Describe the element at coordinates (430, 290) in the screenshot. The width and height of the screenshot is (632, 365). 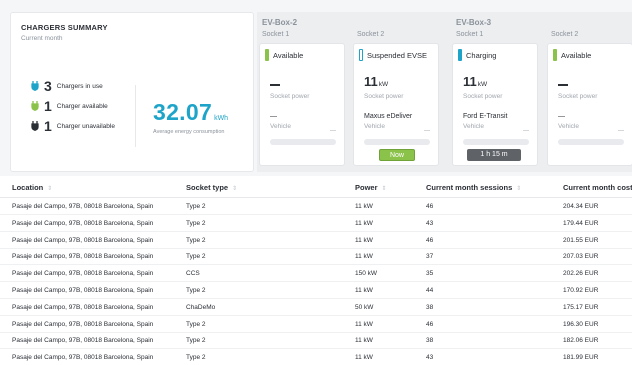
I see `table-cell: 44` at that location.